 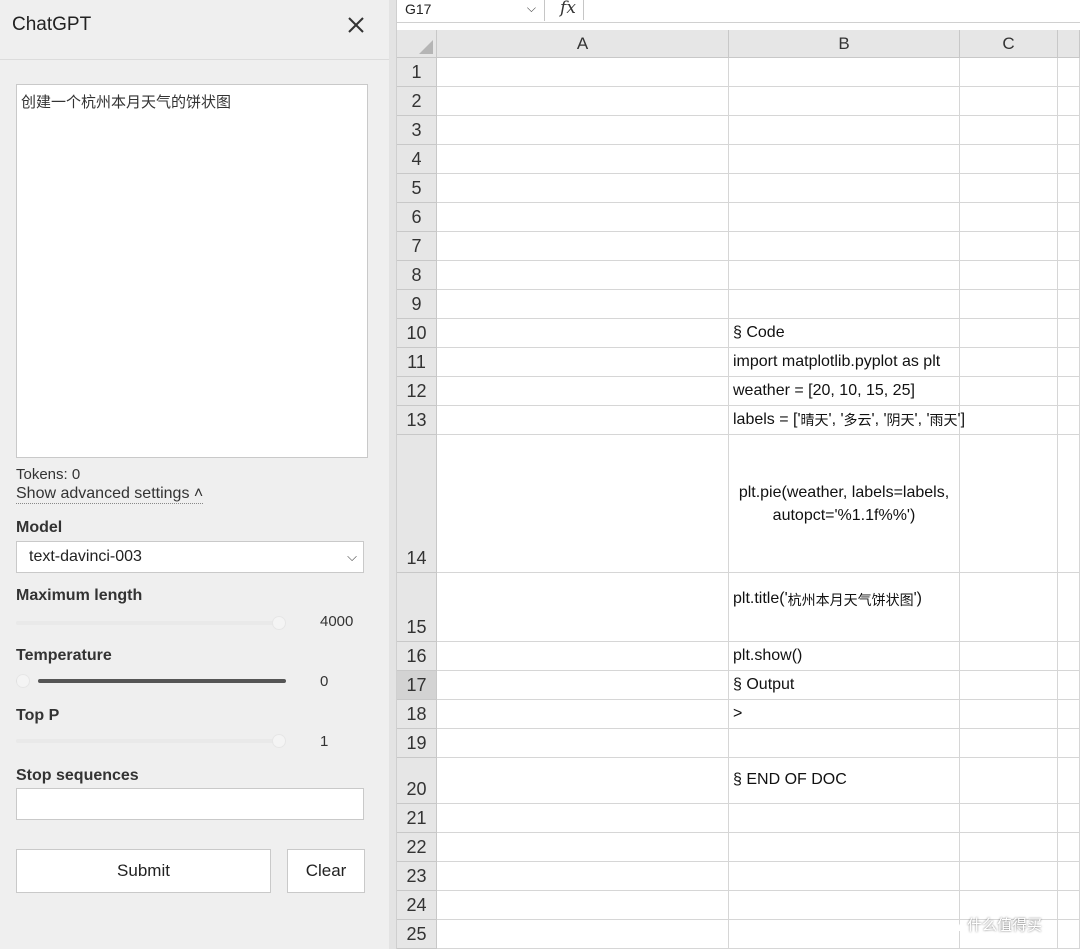 I want to click on row-header: 20, so click(x=417, y=781).